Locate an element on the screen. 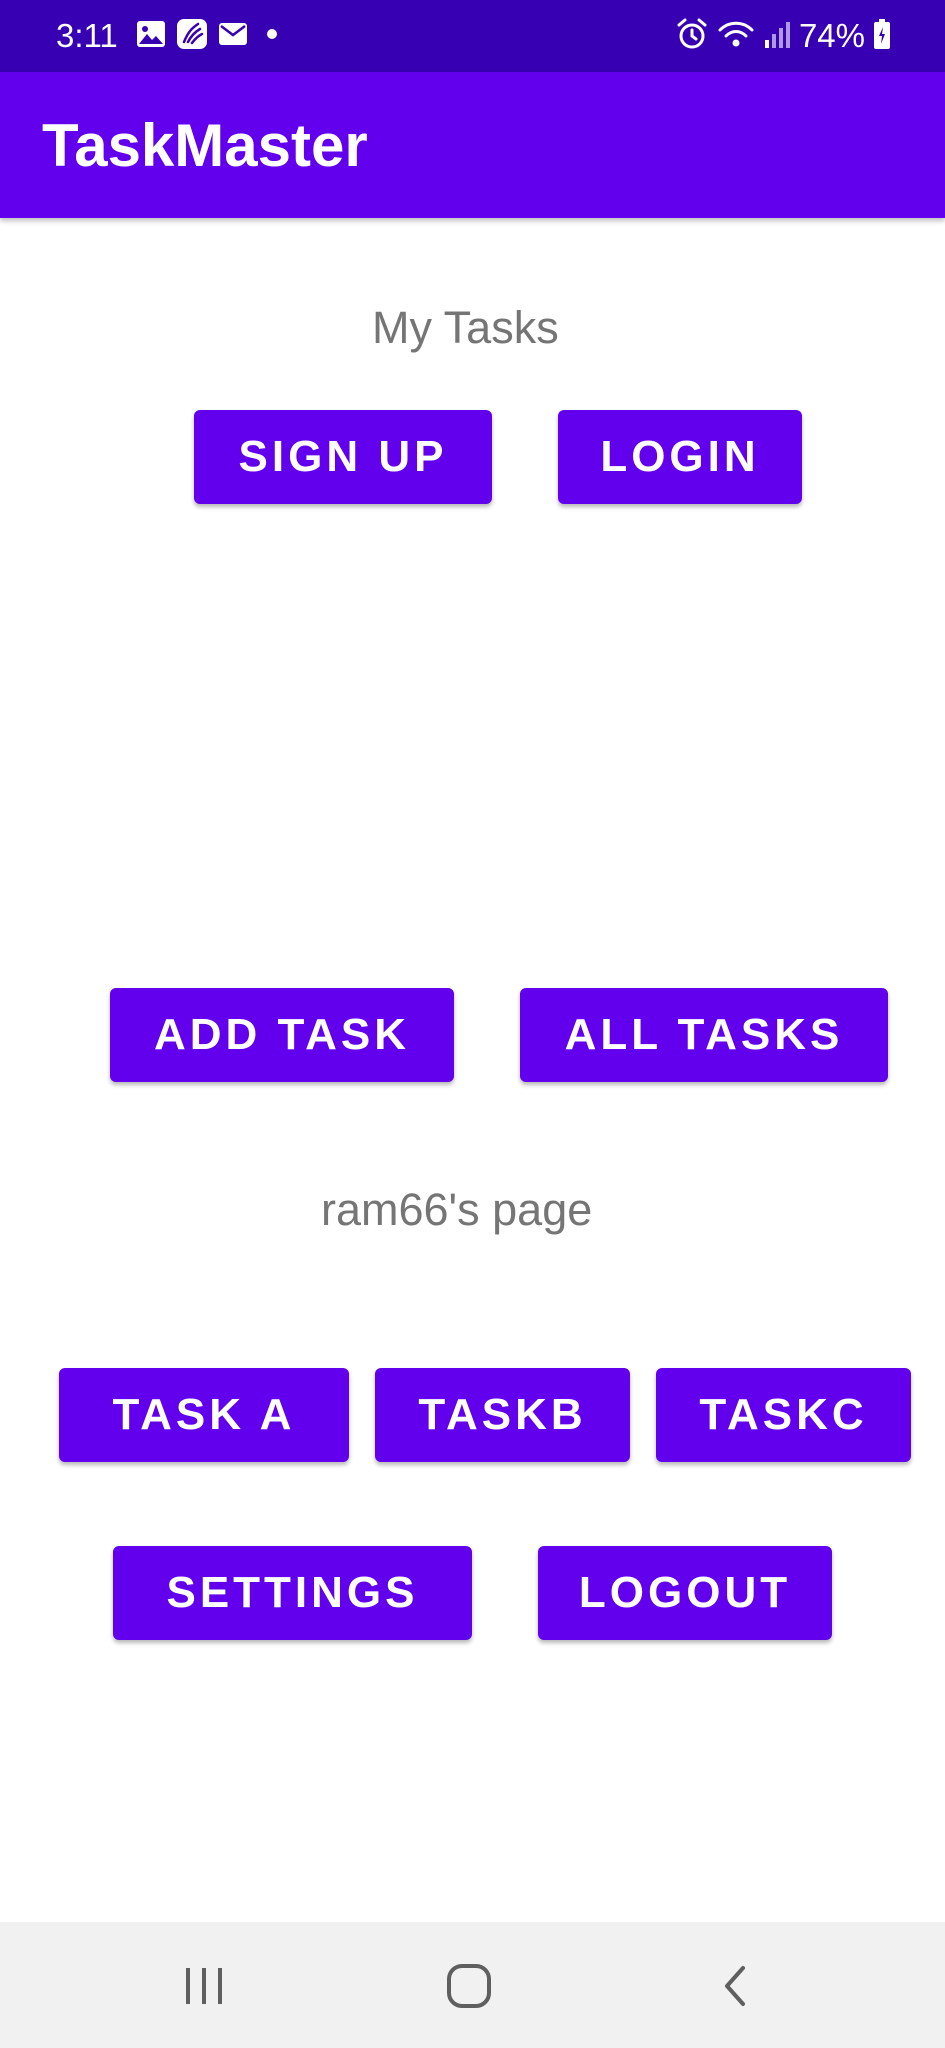 The height and width of the screenshot is (2048, 945). back-icon is located at coordinates (734, 1986).